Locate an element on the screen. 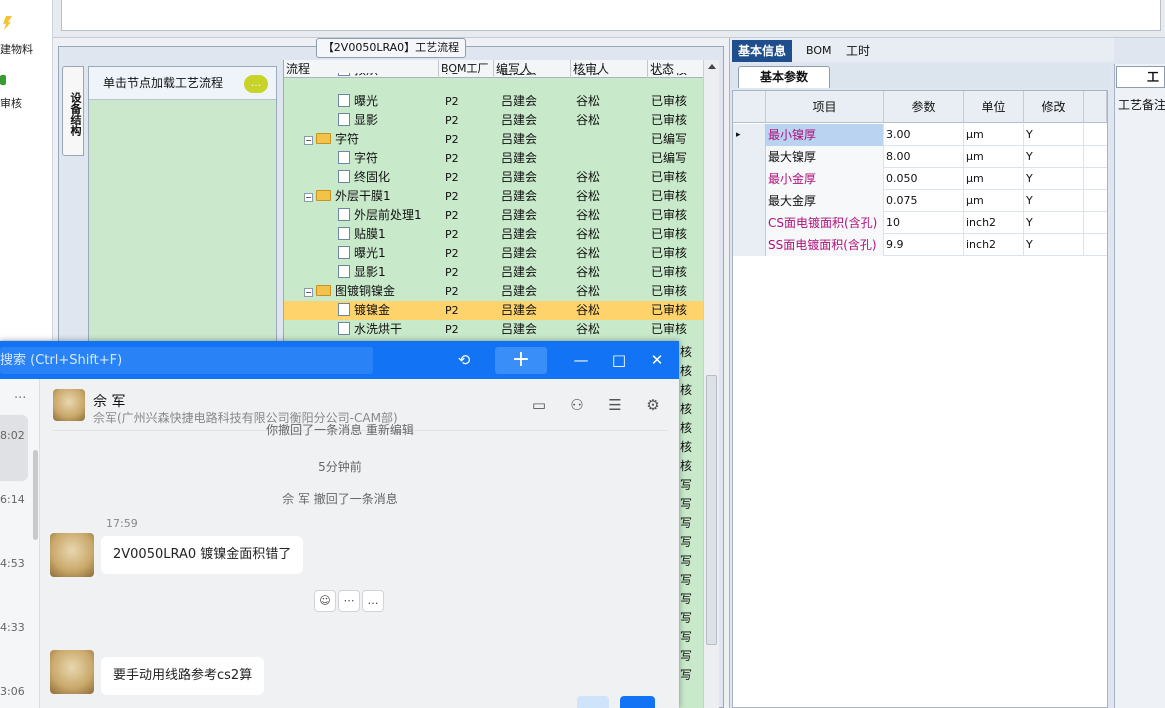  chat-action-button is located at coordinates (593, 702).